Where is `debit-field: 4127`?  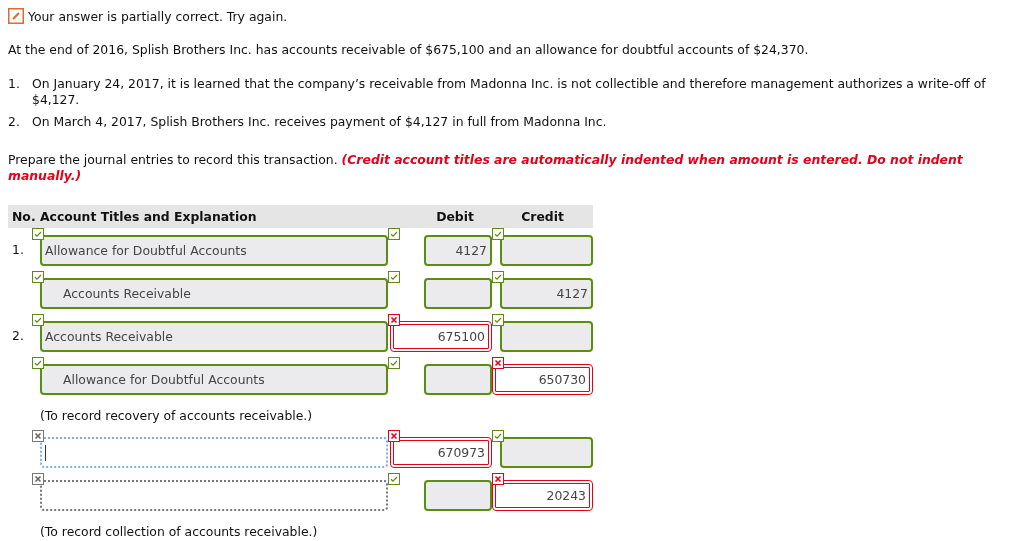 debit-field: 4127 is located at coordinates (458, 250).